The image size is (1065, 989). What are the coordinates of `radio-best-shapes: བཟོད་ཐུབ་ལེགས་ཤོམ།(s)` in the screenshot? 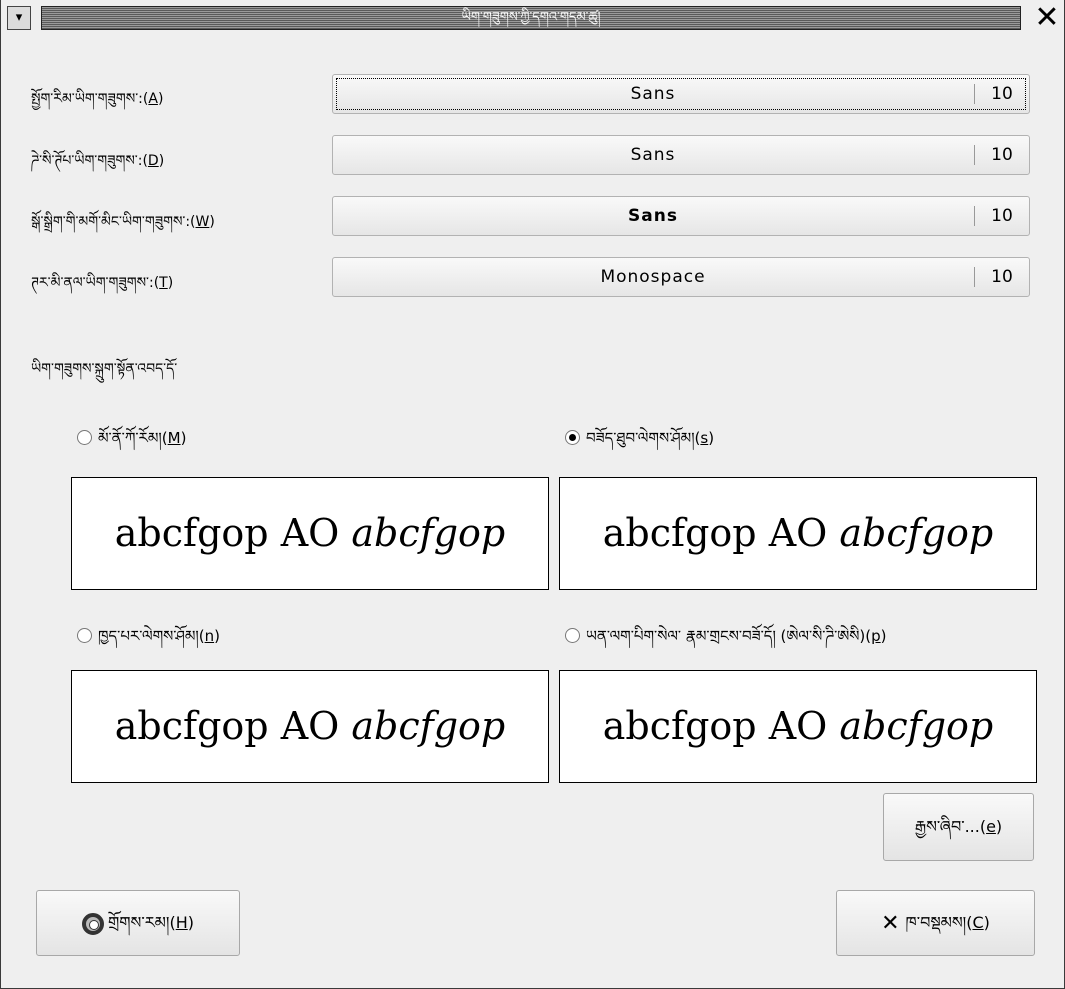 It's located at (640, 434).